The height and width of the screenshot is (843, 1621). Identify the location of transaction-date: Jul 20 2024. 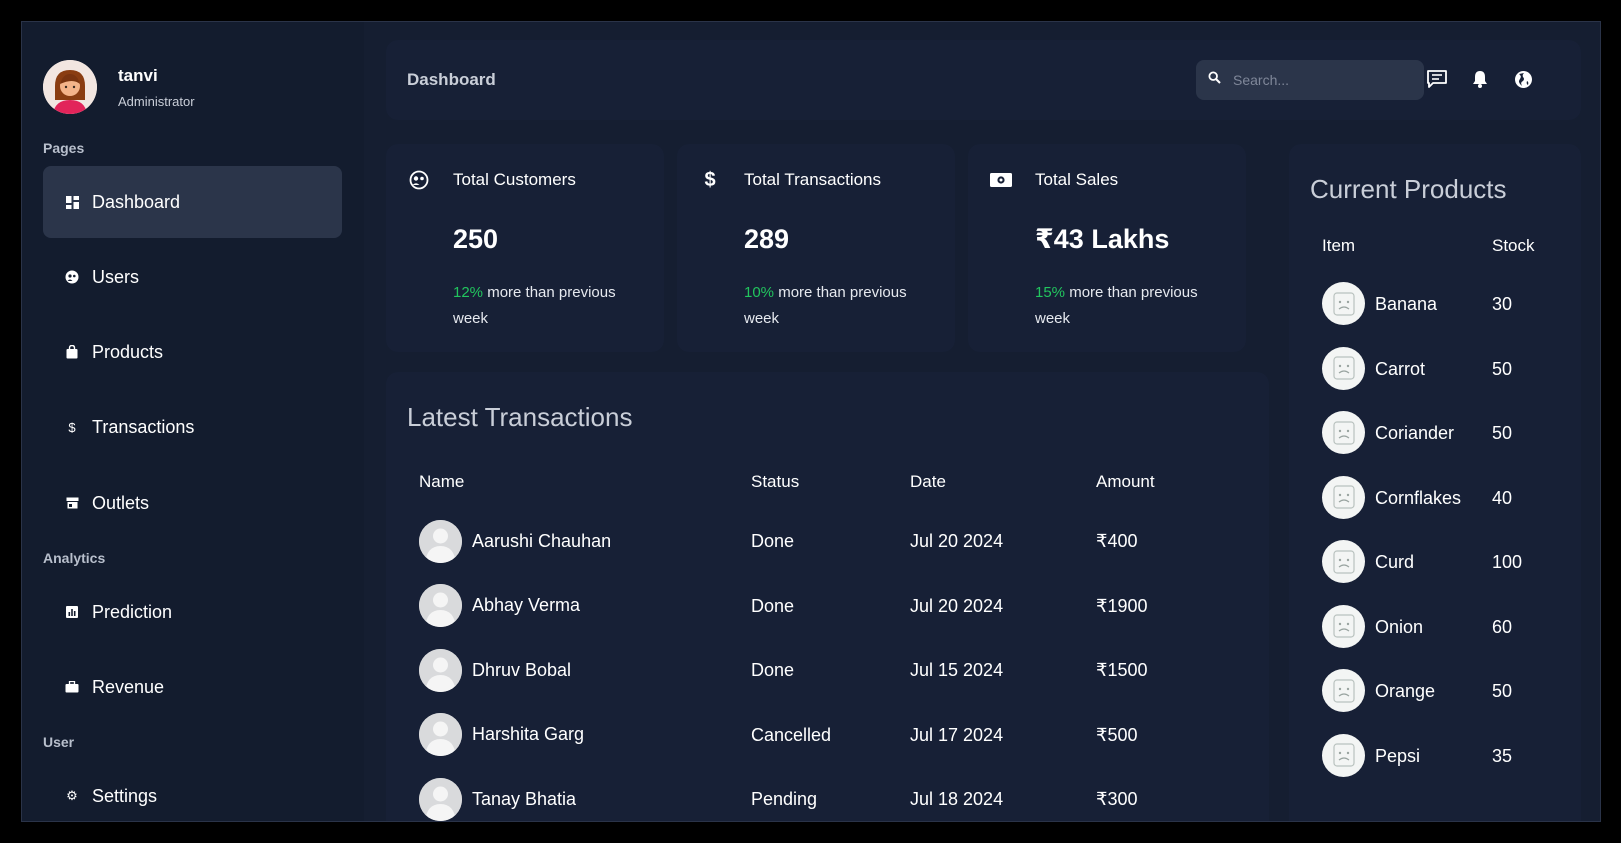
(957, 605).